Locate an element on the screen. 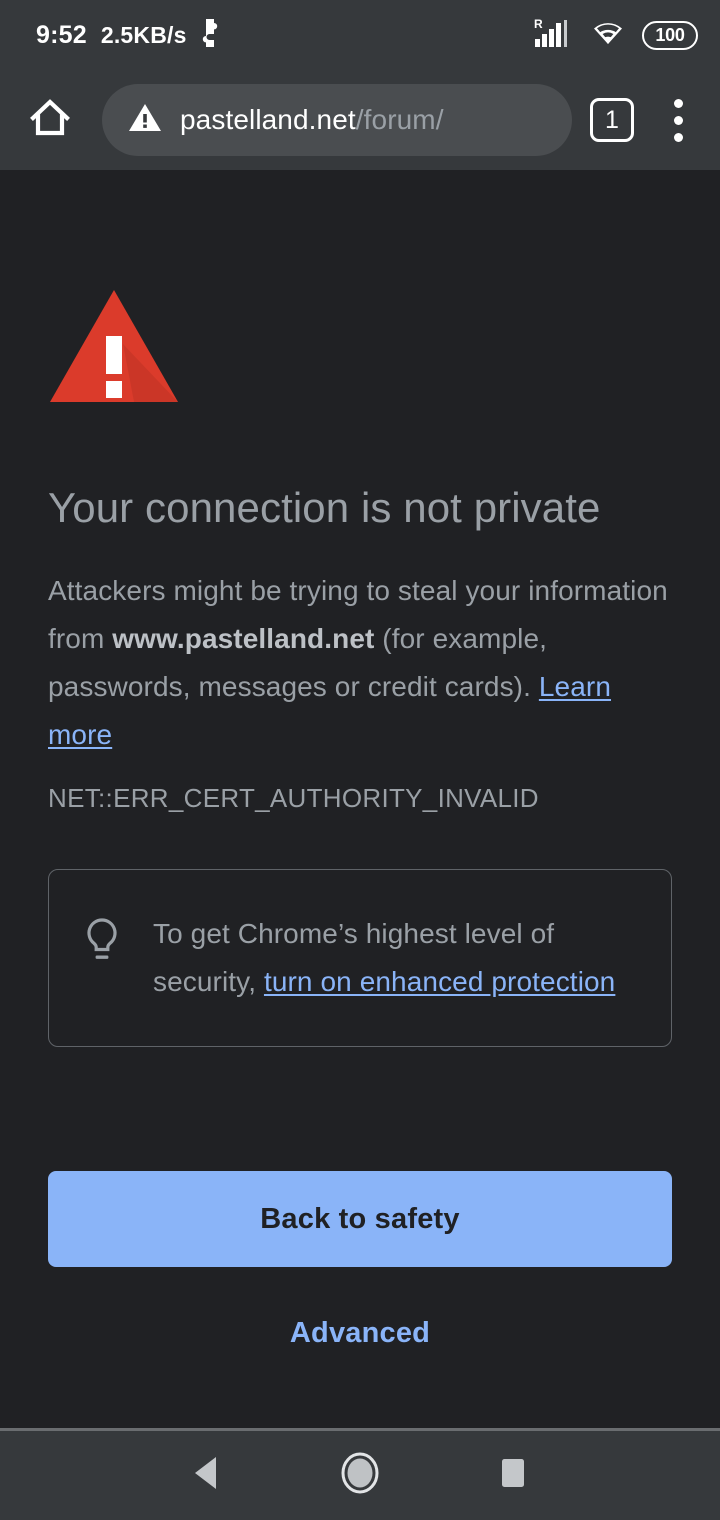  tab-count-label: 1 is located at coordinates (612, 119).